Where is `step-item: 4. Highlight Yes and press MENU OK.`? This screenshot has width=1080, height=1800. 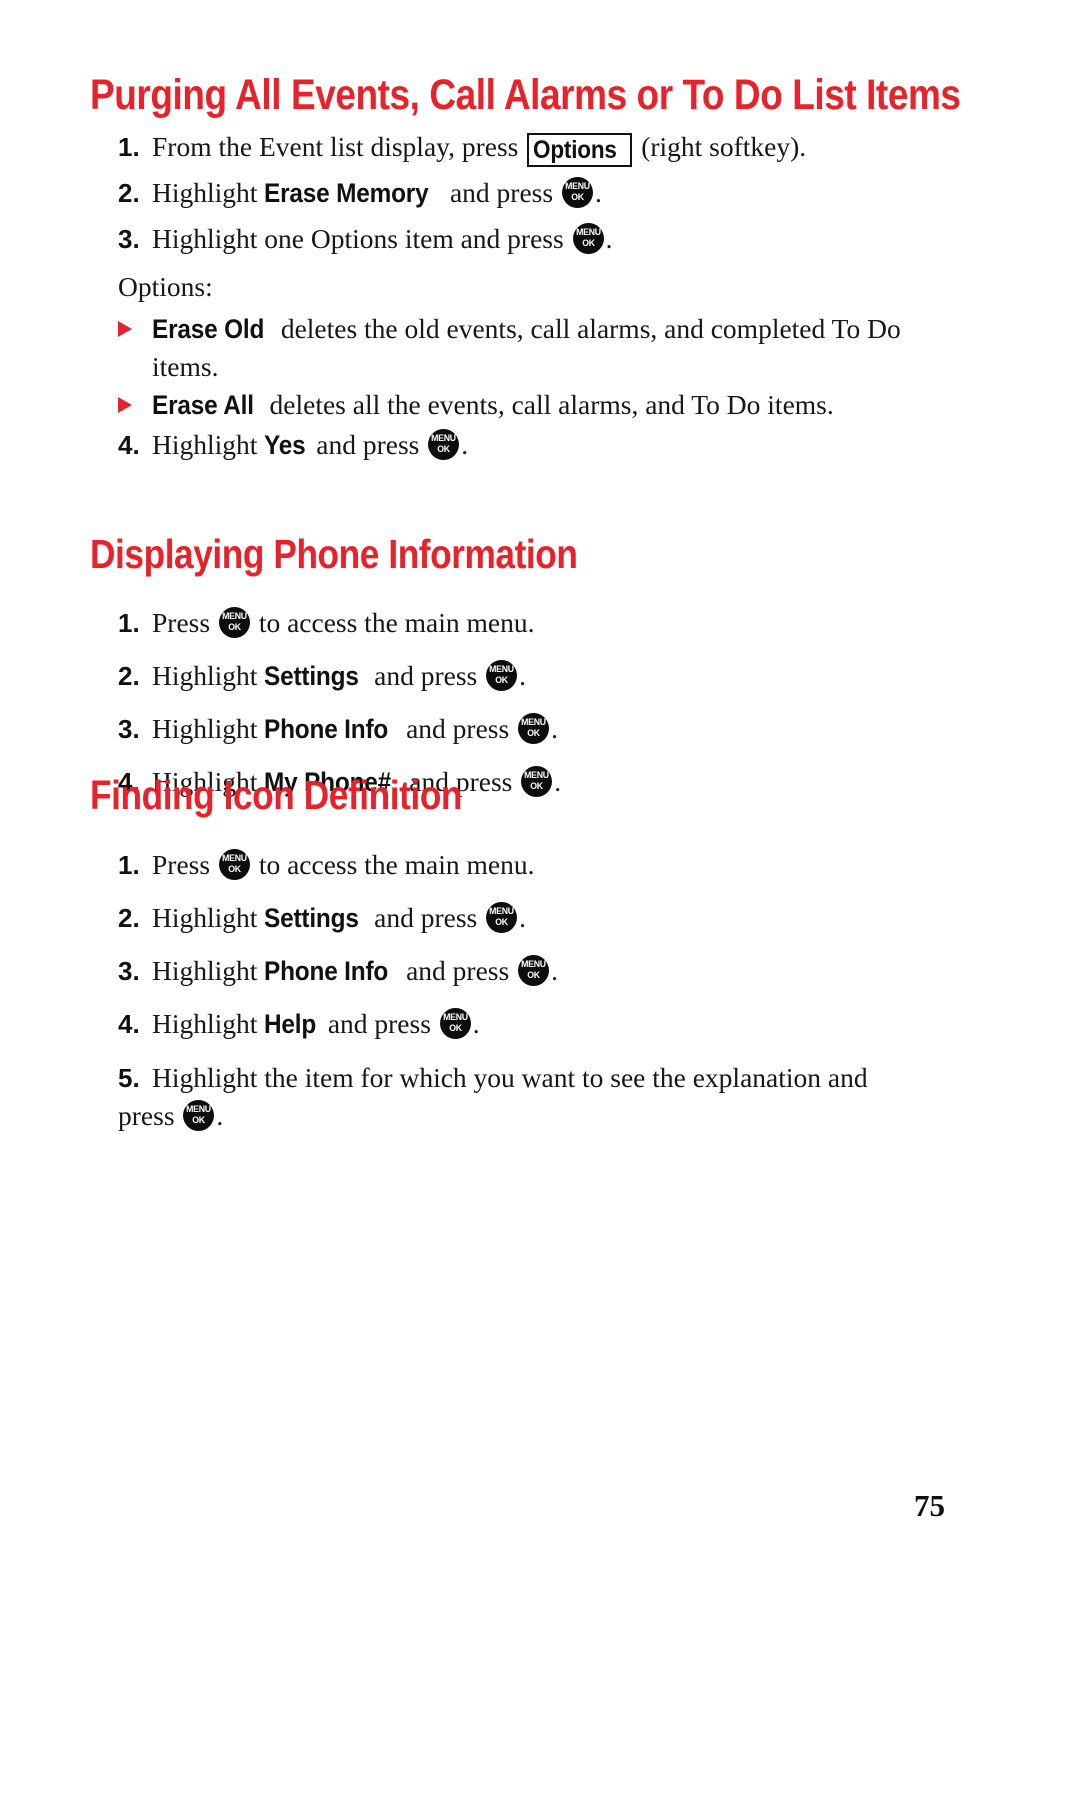 step-item: 4. Highlight Yes and press MENU OK. is located at coordinates (293, 445).